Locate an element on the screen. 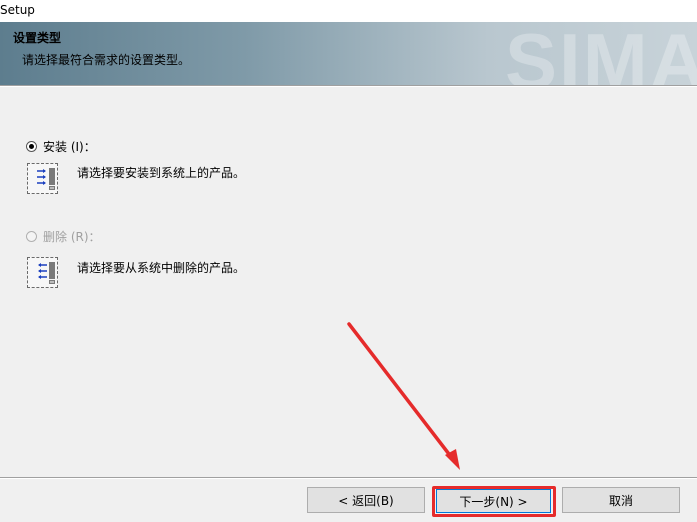 This screenshot has height=522, width=697. title-bar: Setup is located at coordinates (348, 11).